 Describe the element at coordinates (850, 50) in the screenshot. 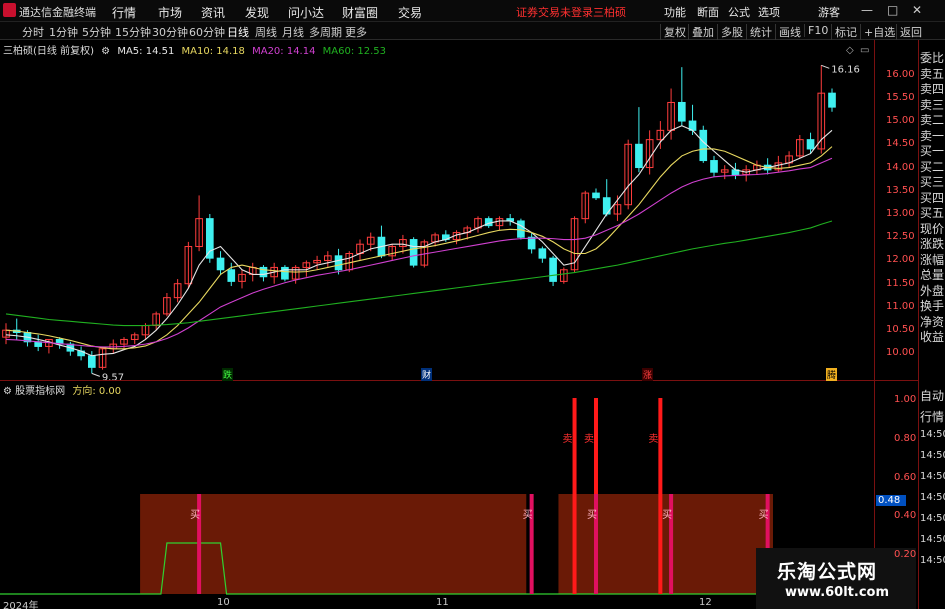

I see `diamond-icon: ◇` at that location.